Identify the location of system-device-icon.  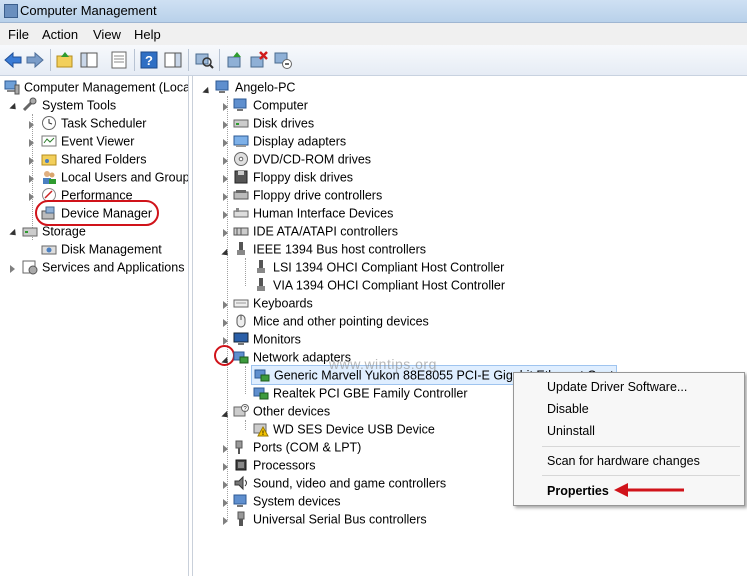
(240, 500).